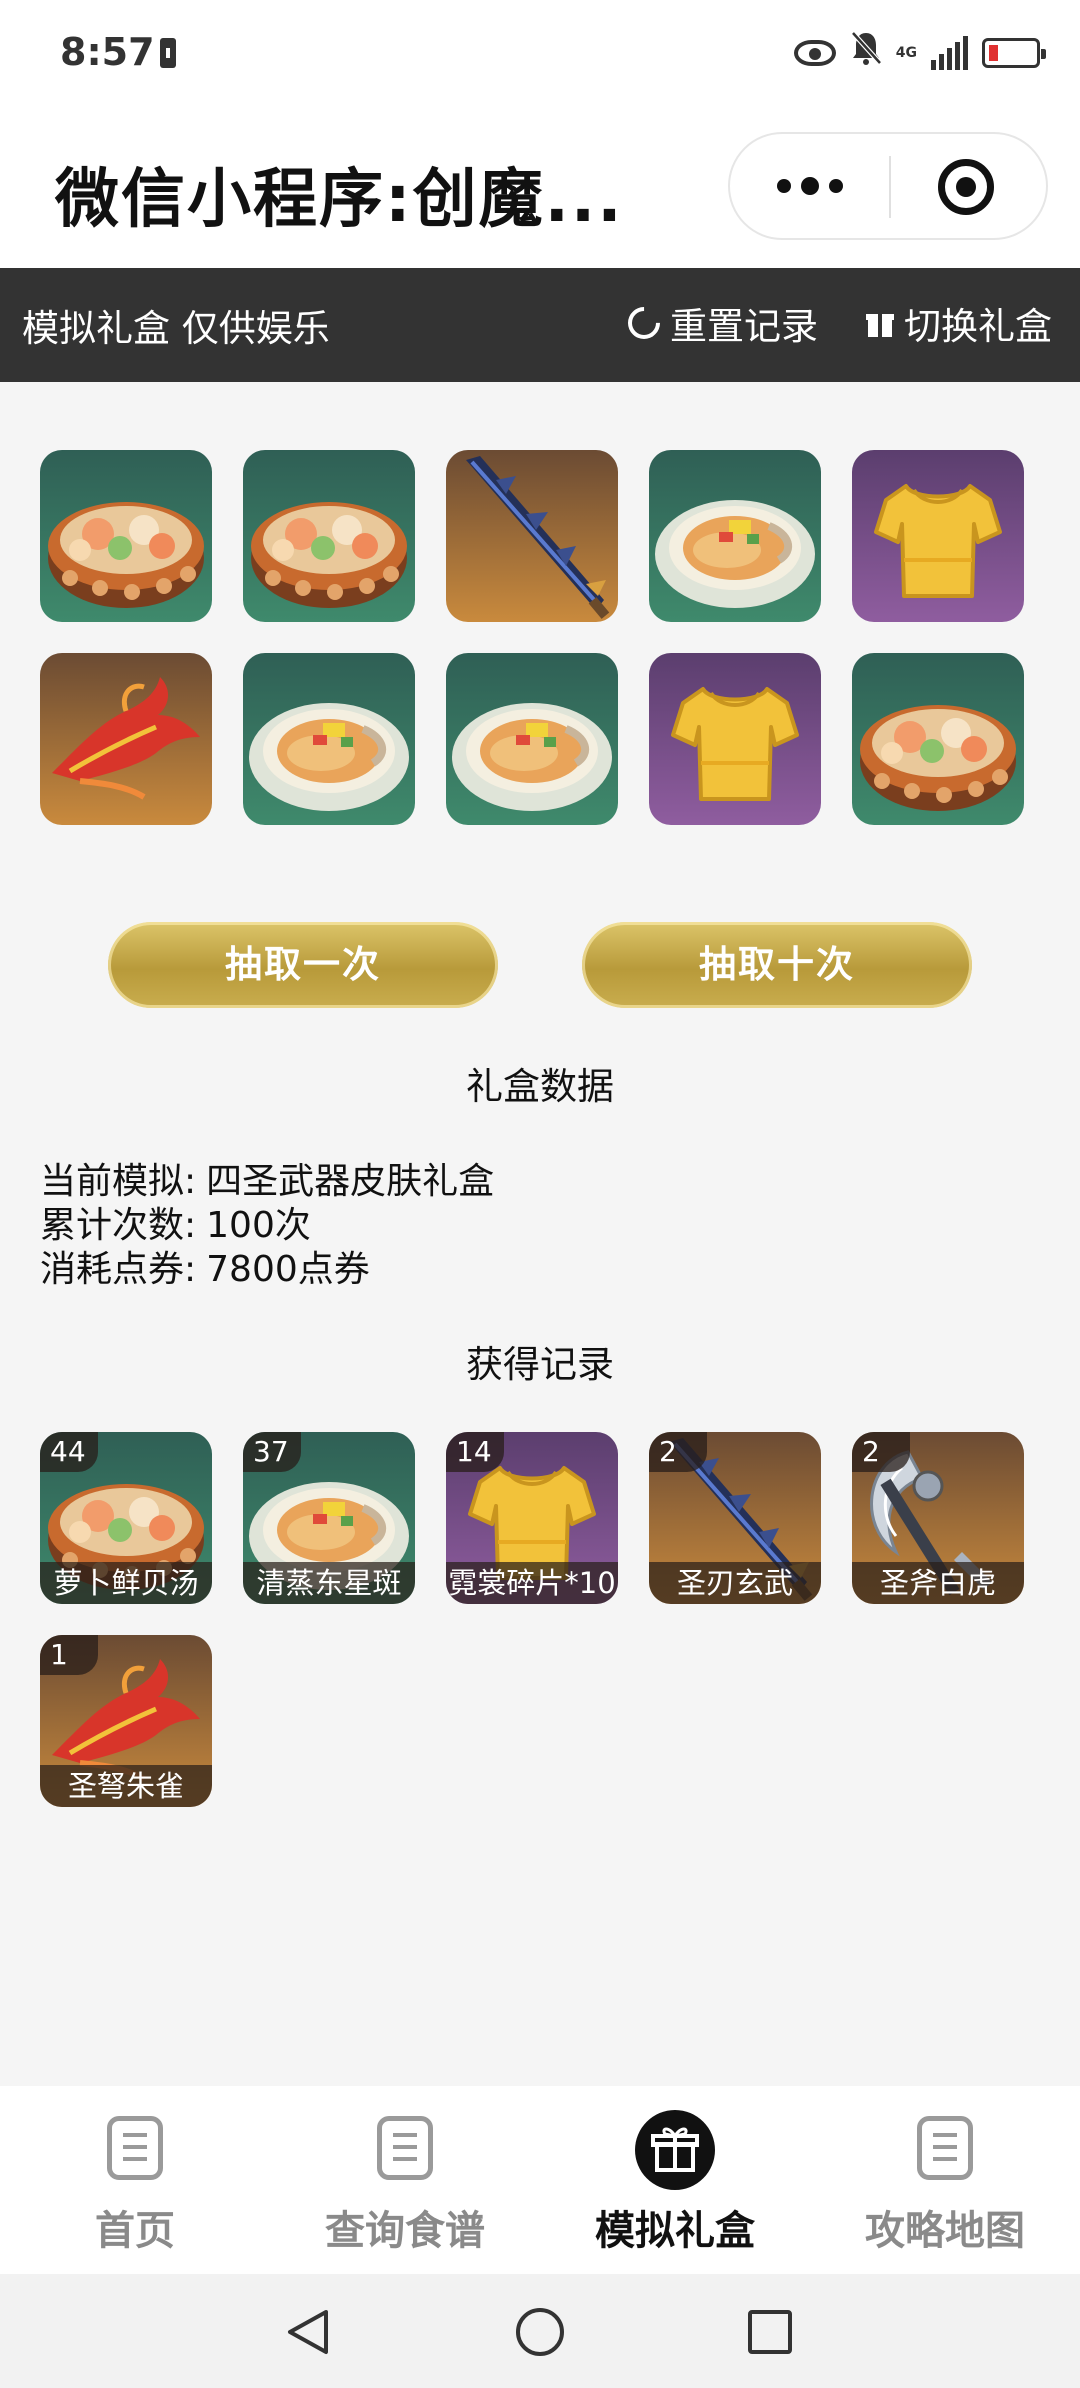 The image size is (1080, 2388). Describe the element at coordinates (1014, 52) in the screenshot. I see `battery-icon` at that location.